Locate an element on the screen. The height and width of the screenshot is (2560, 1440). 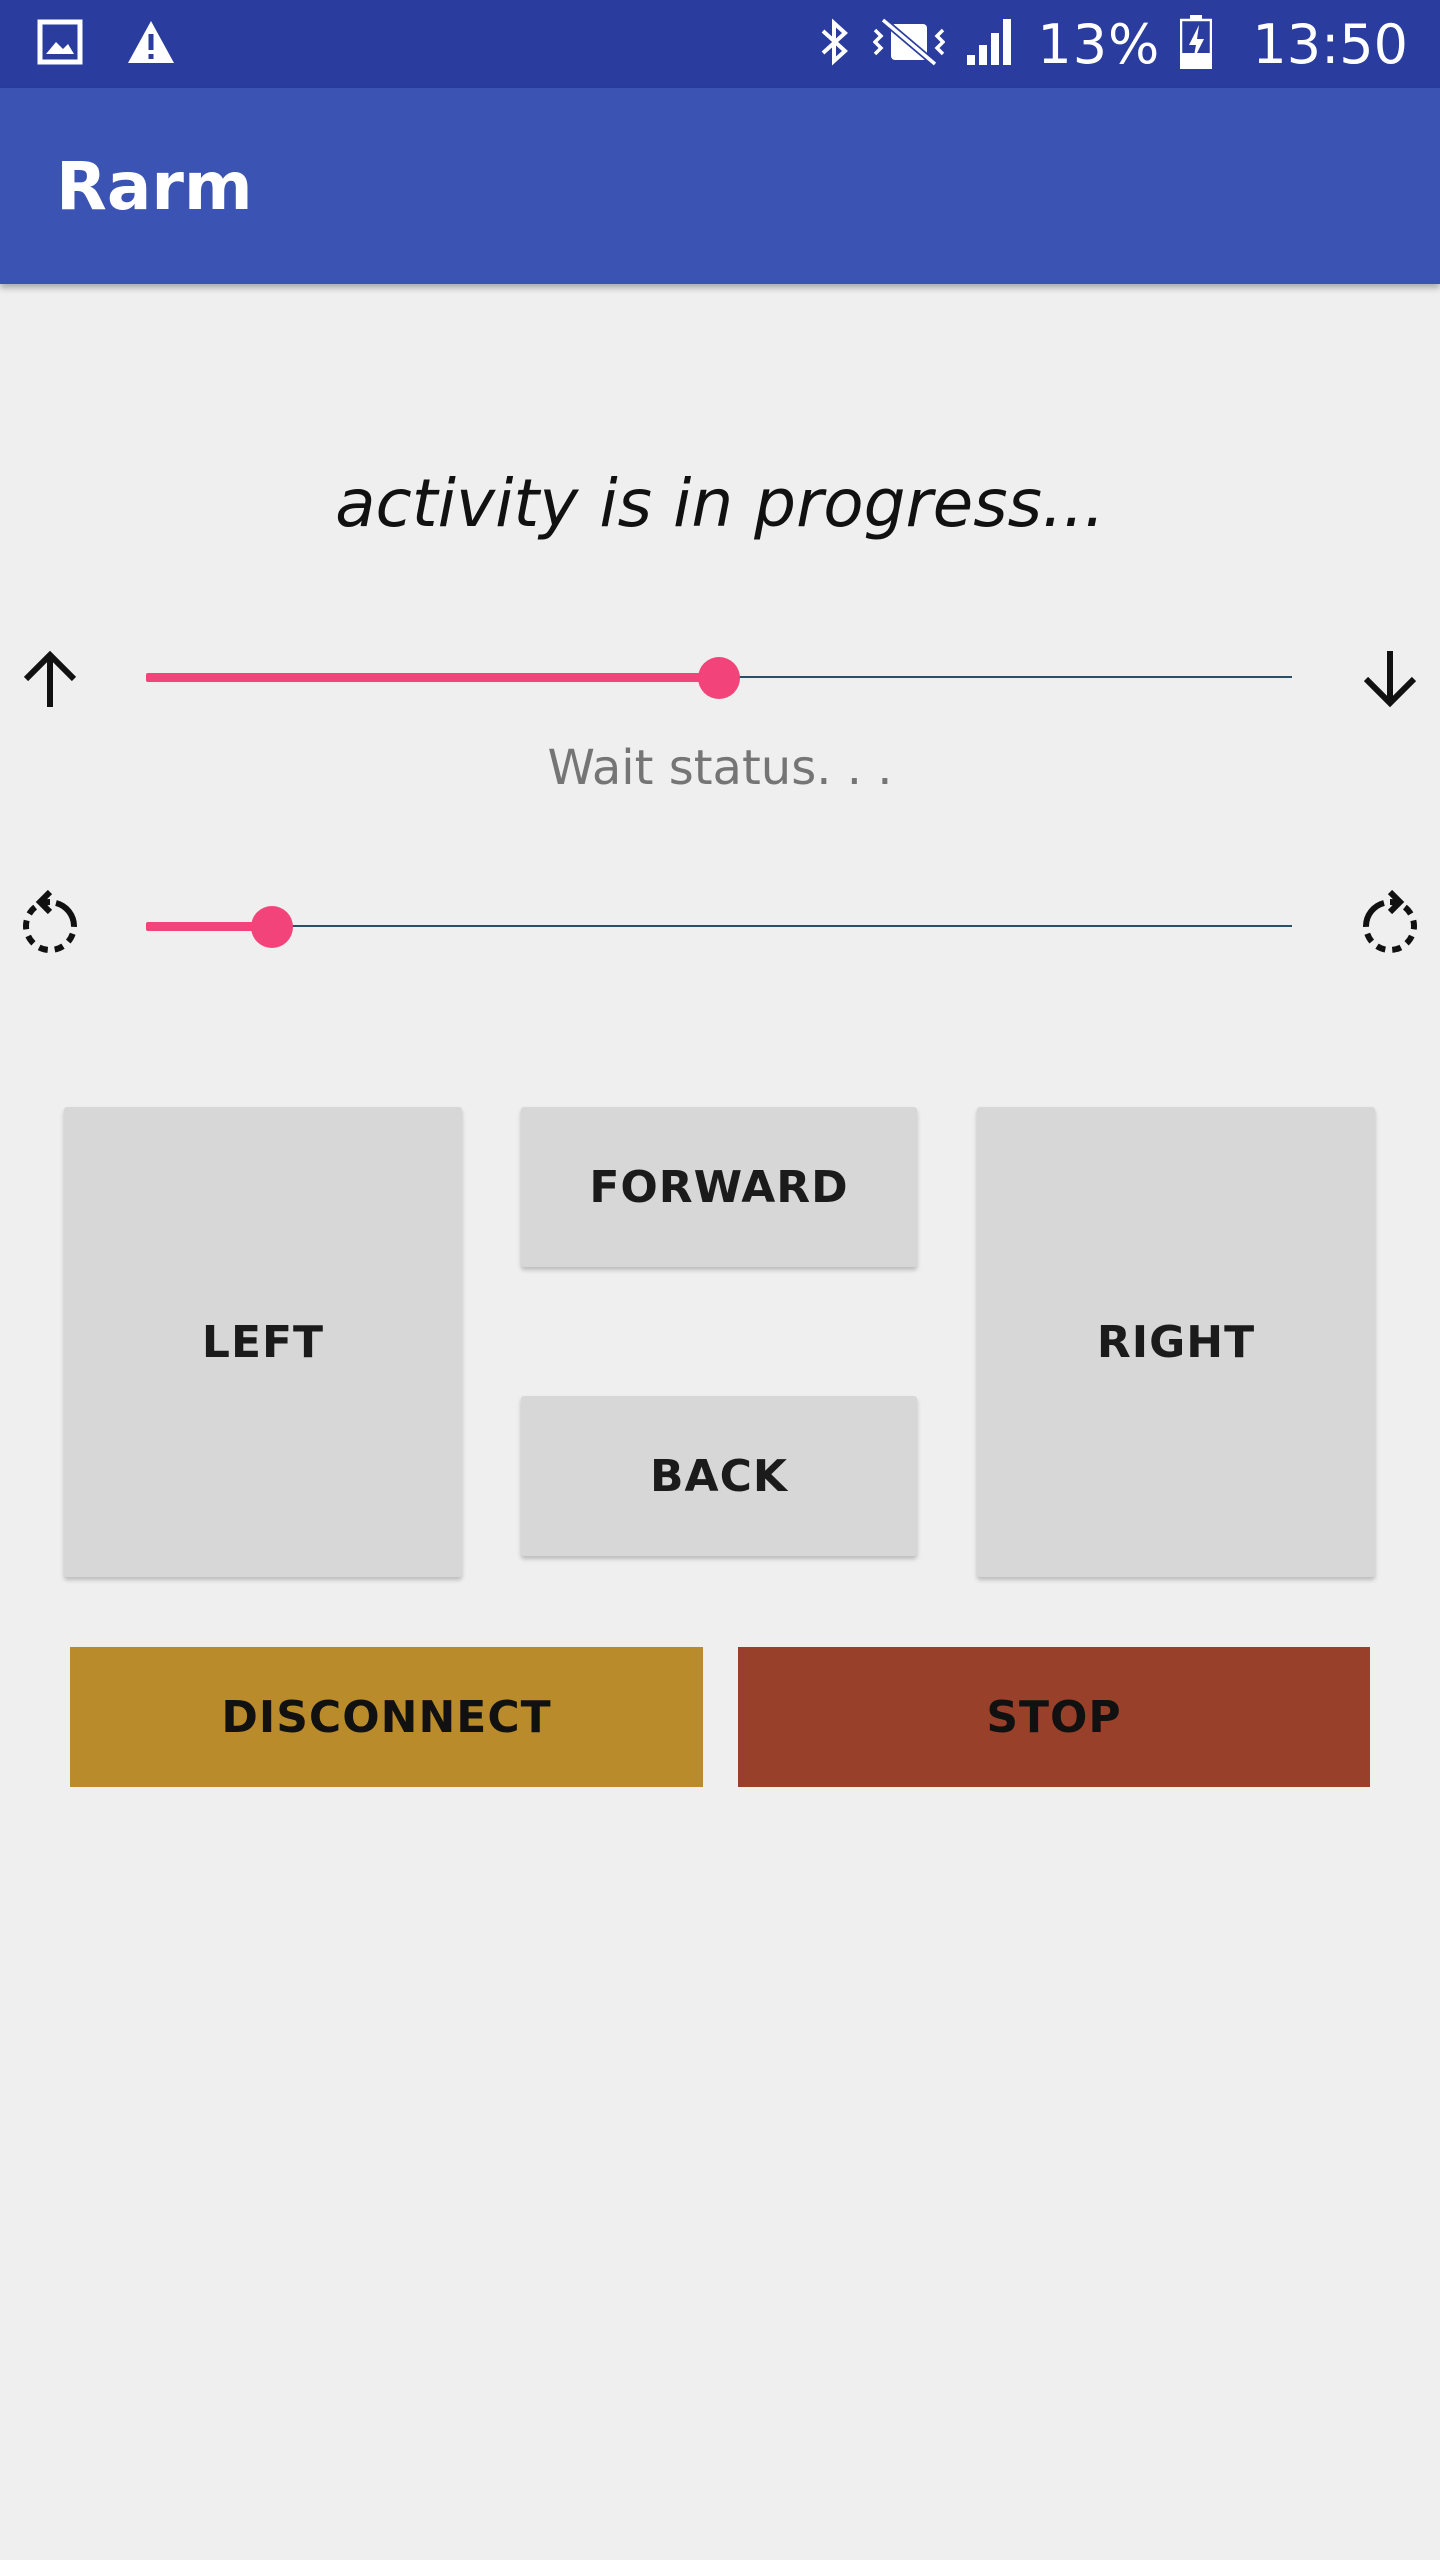
app-bar: Rarm is located at coordinates (720, 186).